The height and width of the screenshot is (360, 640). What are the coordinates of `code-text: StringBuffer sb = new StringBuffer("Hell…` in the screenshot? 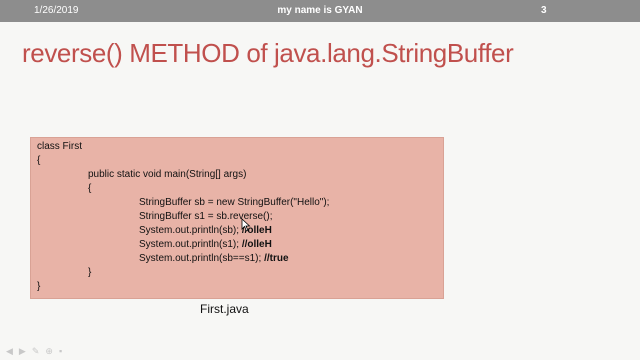 It's located at (234, 202).